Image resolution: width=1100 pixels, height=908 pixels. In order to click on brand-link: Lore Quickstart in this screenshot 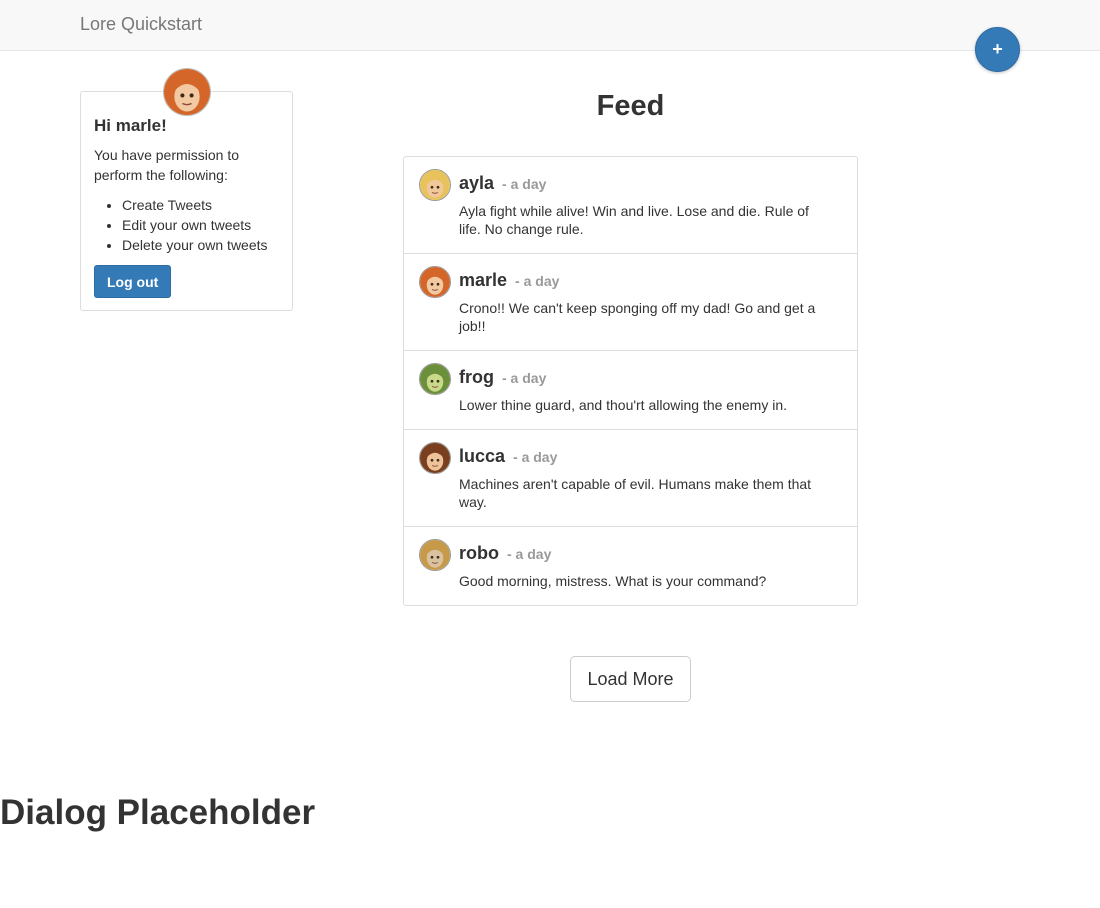, I will do `click(141, 24)`.